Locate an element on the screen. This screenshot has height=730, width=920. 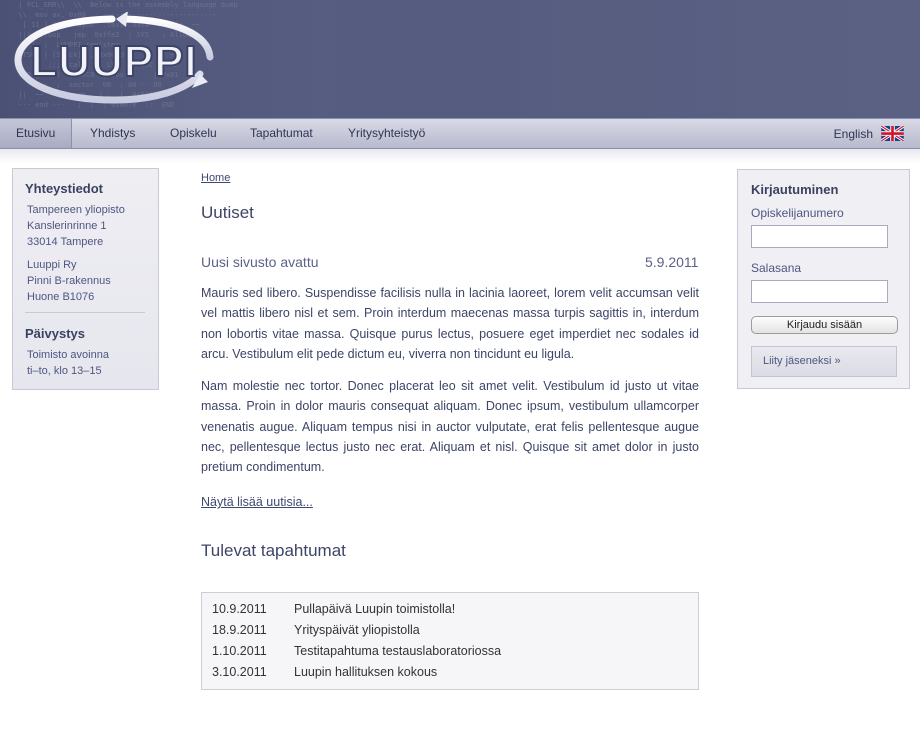
duty-line: ti–to, klo 13–15 is located at coordinates (64, 371).